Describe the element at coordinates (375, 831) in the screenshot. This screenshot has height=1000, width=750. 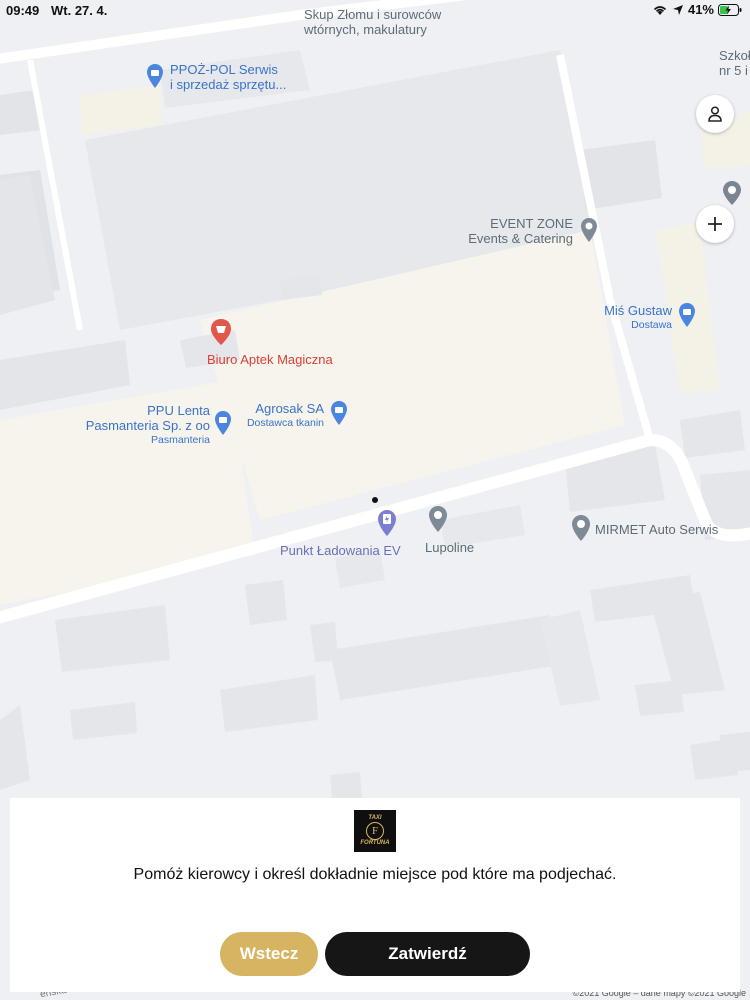
I see `taxi-fortuna-logo: TAXI F FORTUNA` at that location.